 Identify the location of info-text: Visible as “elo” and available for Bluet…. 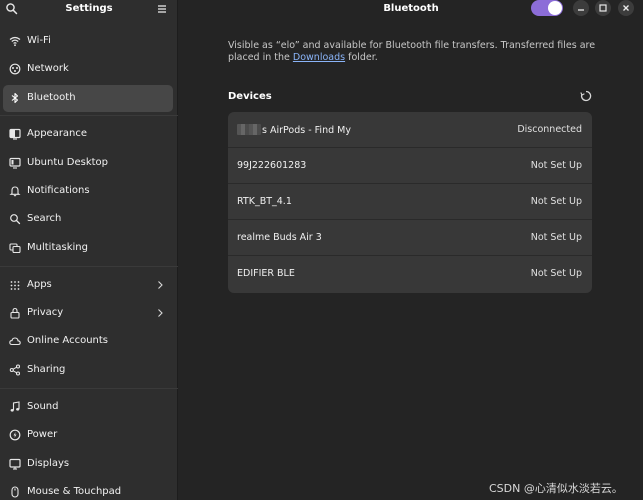
(412, 51).